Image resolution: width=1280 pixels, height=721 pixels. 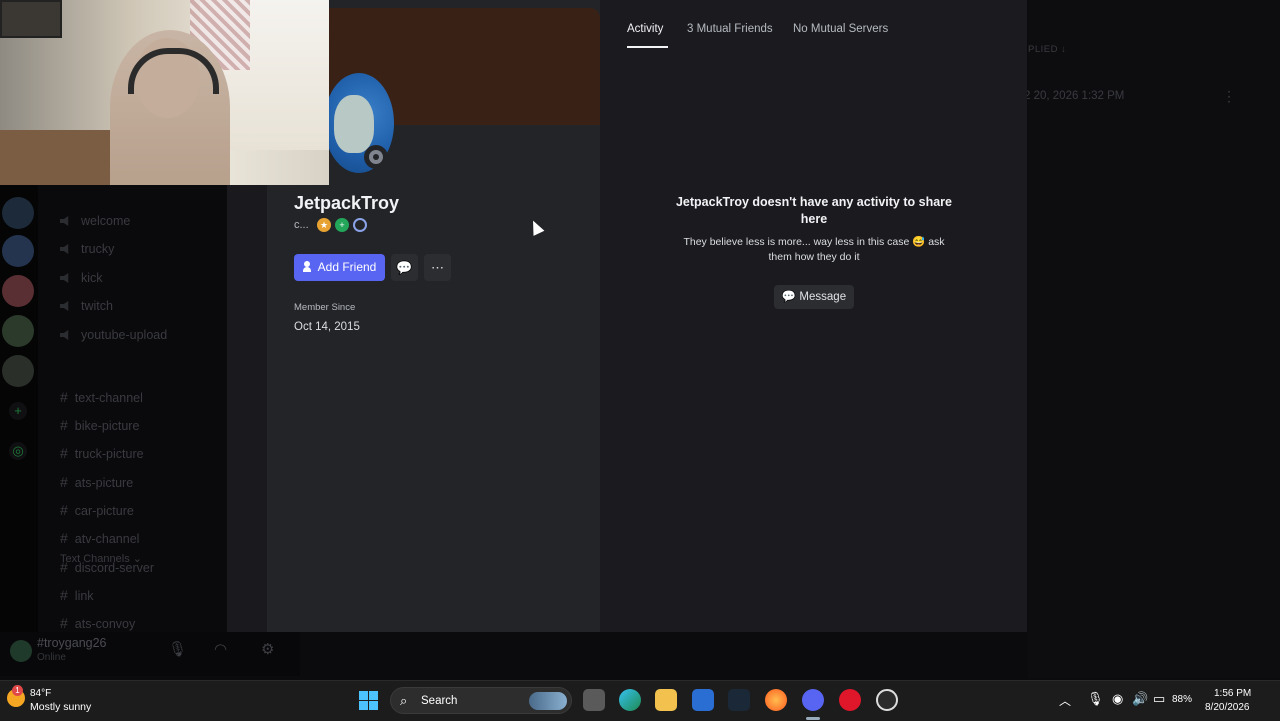 What do you see at coordinates (776, 700) in the screenshot?
I see `firefox-icon` at bounding box center [776, 700].